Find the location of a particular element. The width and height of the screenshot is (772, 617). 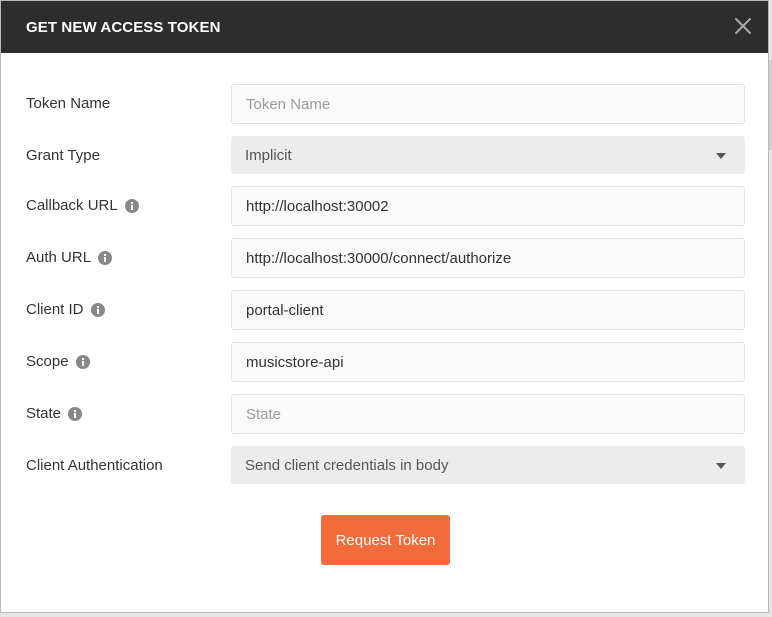

client-authentication-select: Send client credentials in body is located at coordinates (488, 465).